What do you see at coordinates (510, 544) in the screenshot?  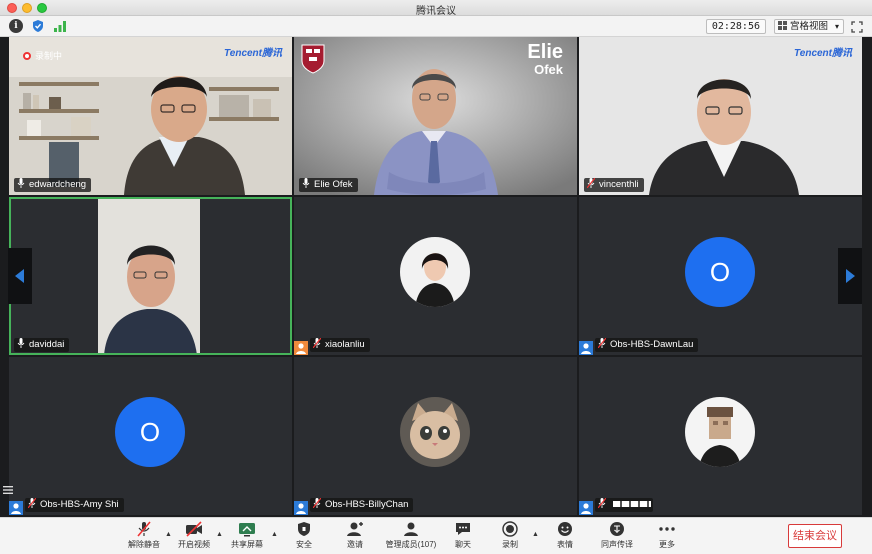 I see `record-label: 录制` at bounding box center [510, 544].